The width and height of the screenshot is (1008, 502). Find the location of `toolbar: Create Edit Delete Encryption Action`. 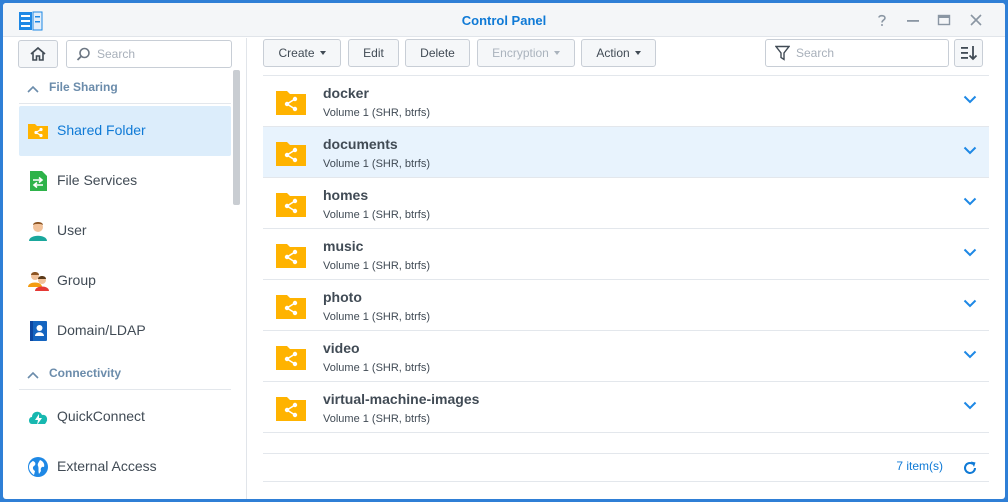

toolbar: Create Edit Delete Encryption Action is located at coordinates (625, 54).